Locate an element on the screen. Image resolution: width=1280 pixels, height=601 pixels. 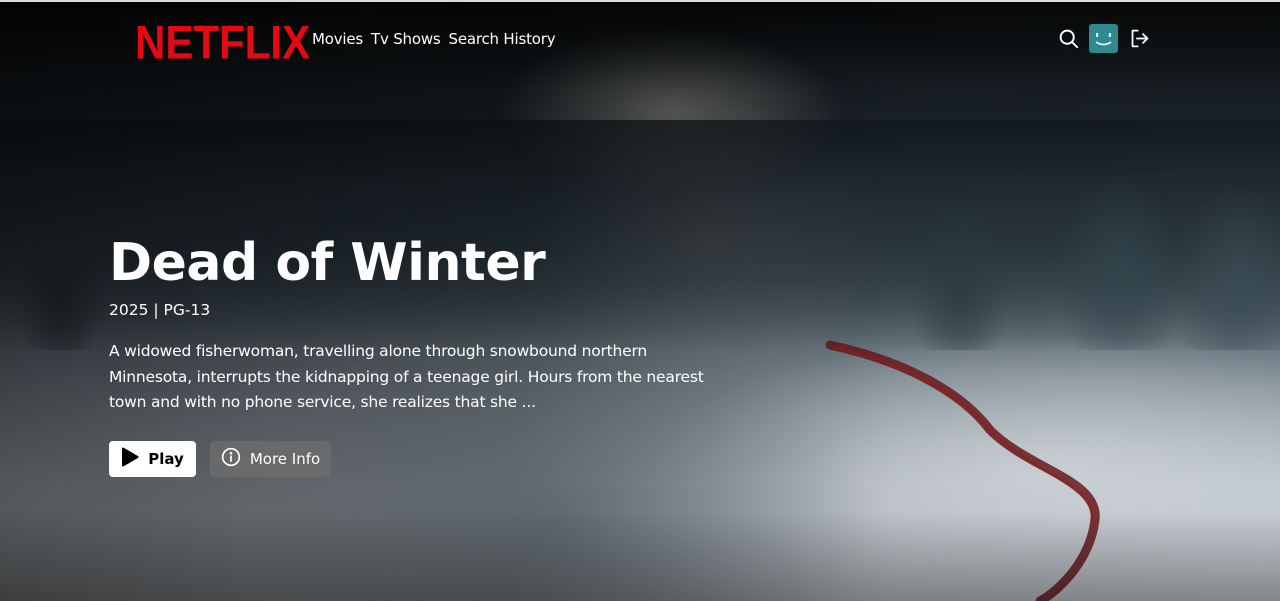
nav-links: Movies Tv Shows Search History is located at coordinates (434, 39).